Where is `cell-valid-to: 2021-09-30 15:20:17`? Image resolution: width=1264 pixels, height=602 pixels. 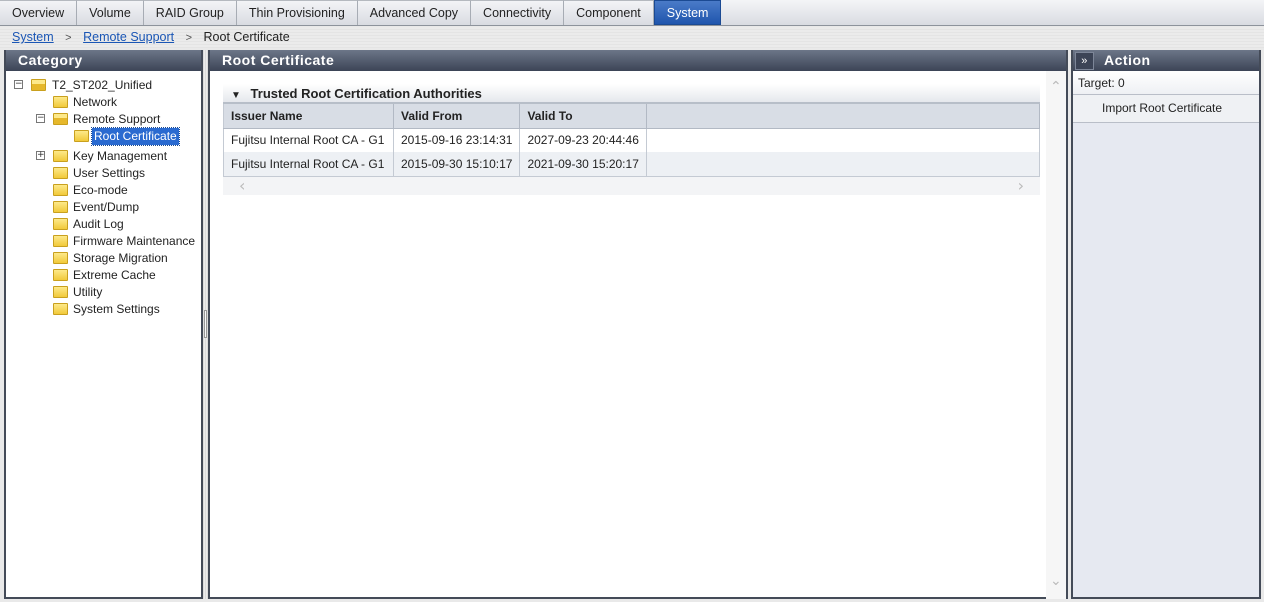
cell-valid-to: 2021-09-30 15:20:17 is located at coordinates (583, 164).